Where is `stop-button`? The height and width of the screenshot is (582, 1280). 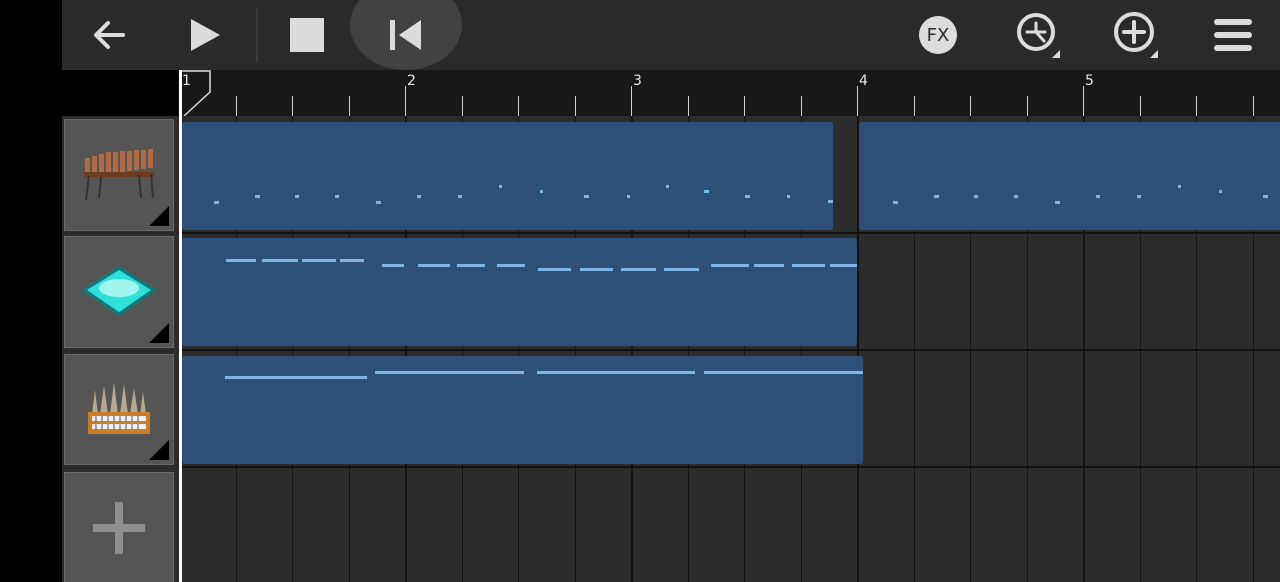
stop-button is located at coordinates (307, 35).